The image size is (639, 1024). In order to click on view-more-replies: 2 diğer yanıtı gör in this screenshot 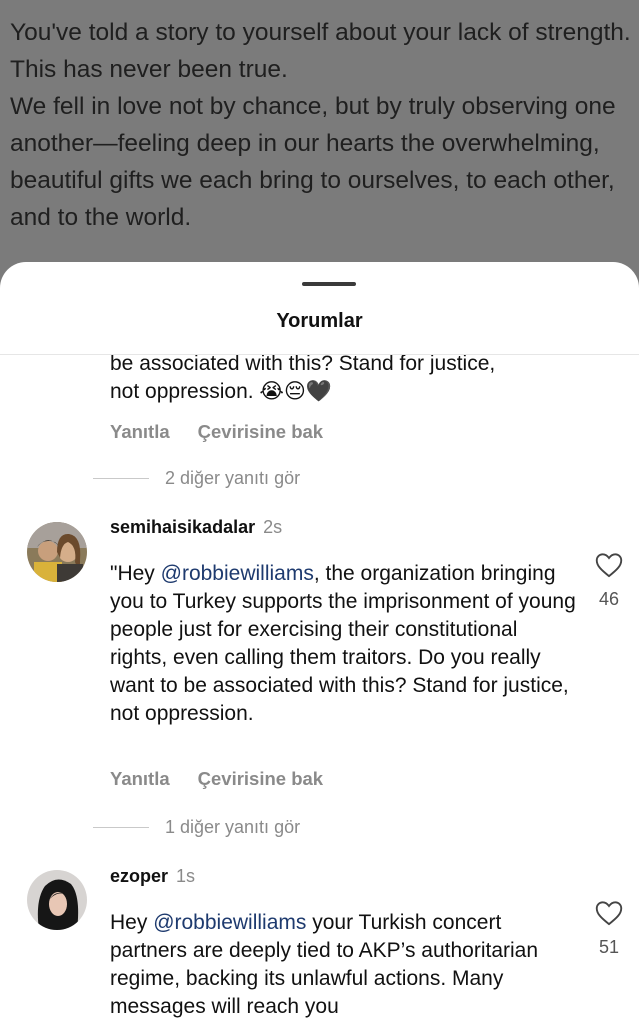, I will do `click(196, 478)`.